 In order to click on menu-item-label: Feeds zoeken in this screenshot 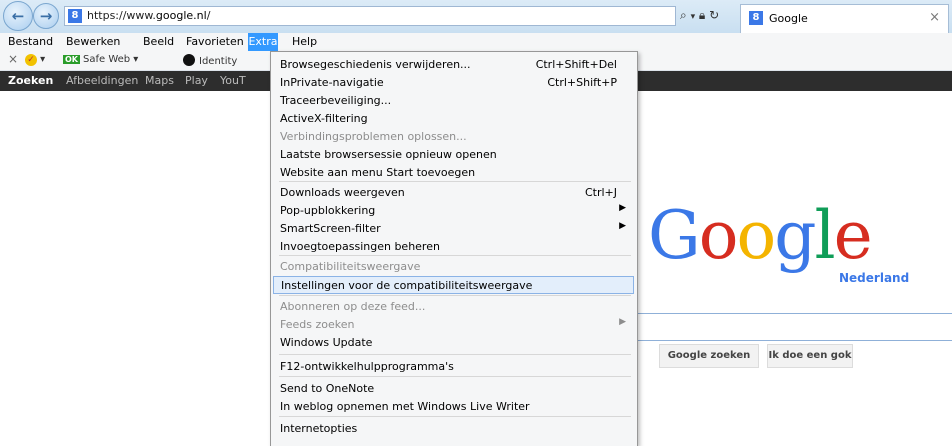, I will do `click(317, 324)`.